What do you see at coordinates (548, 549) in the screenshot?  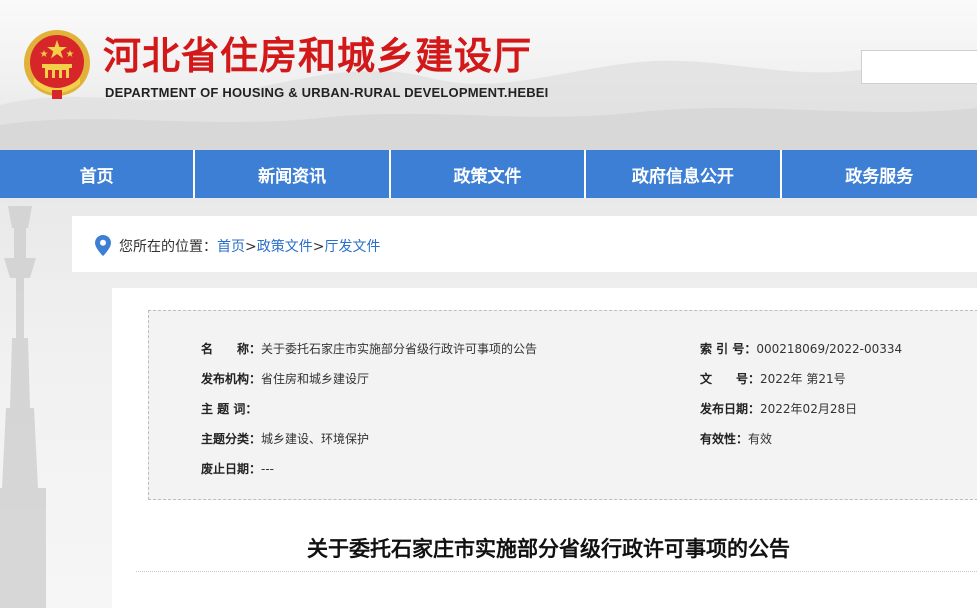 I see `document-title: 关于委托石家庄市实施部分省级行政许可事项的公告` at bounding box center [548, 549].